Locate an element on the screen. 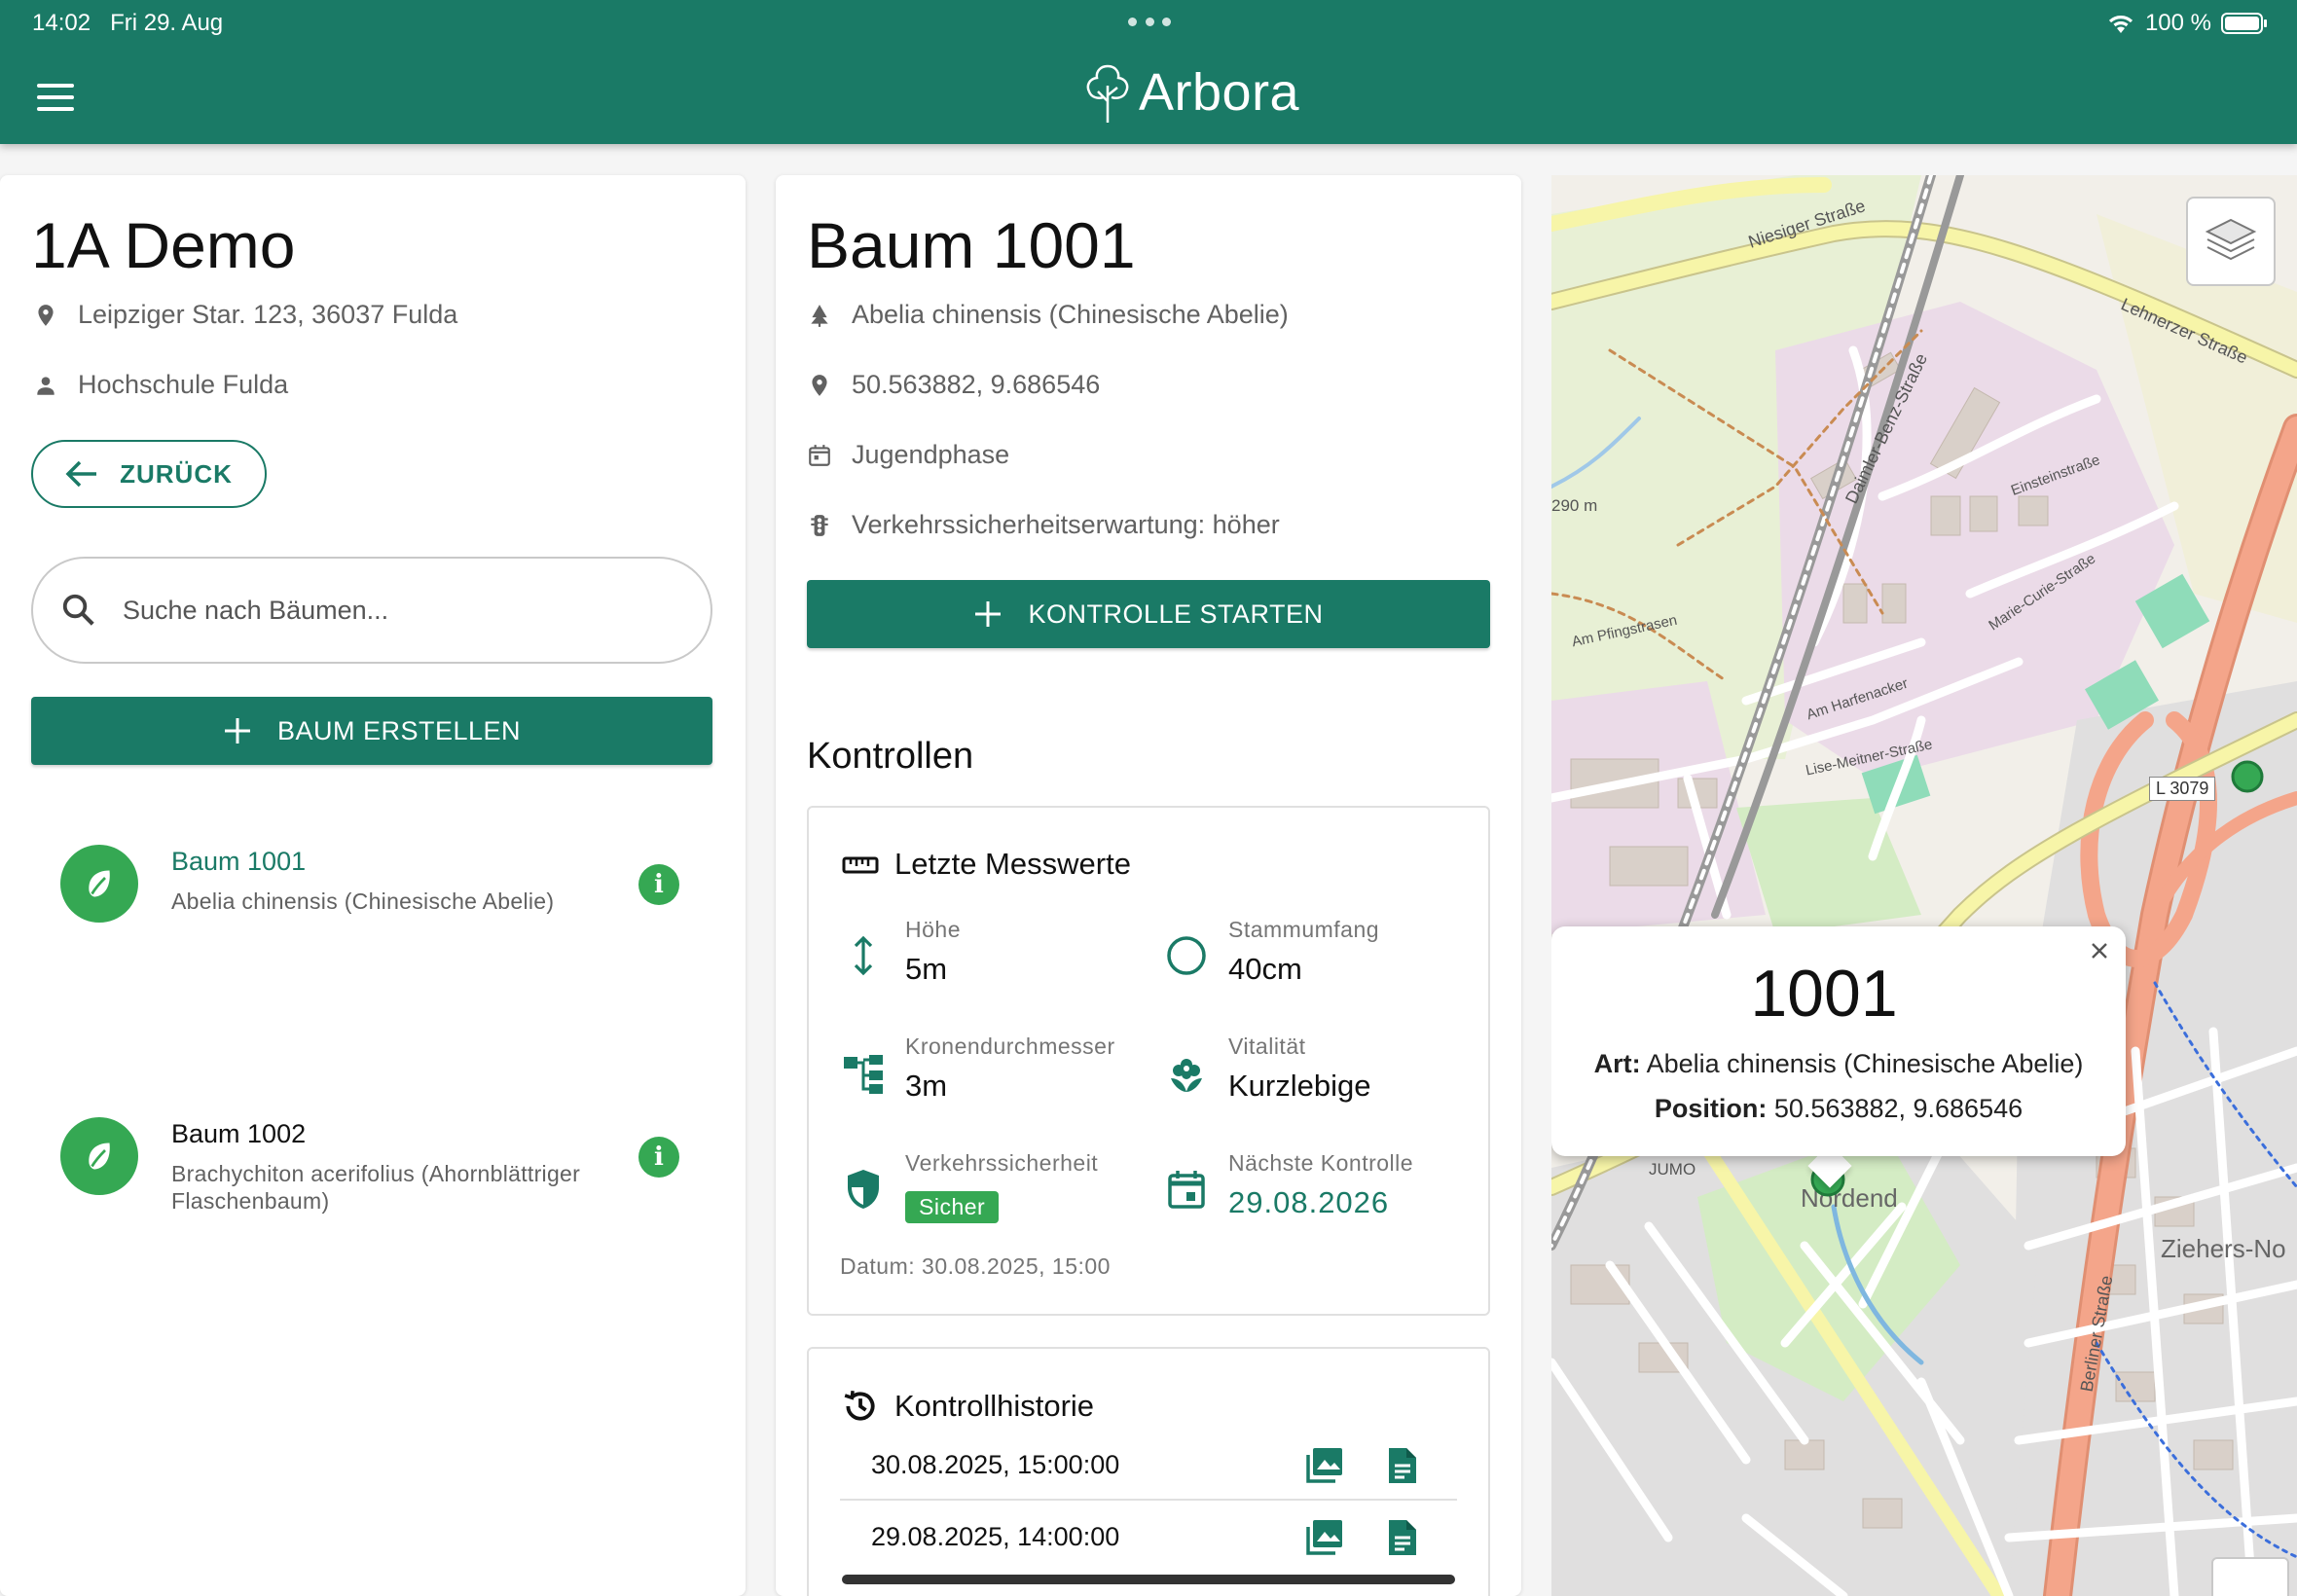 Image resolution: width=2297 pixels, height=1596 pixels. project-address: Leipziger Star. 123, 36037 Fulda is located at coordinates (268, 314).